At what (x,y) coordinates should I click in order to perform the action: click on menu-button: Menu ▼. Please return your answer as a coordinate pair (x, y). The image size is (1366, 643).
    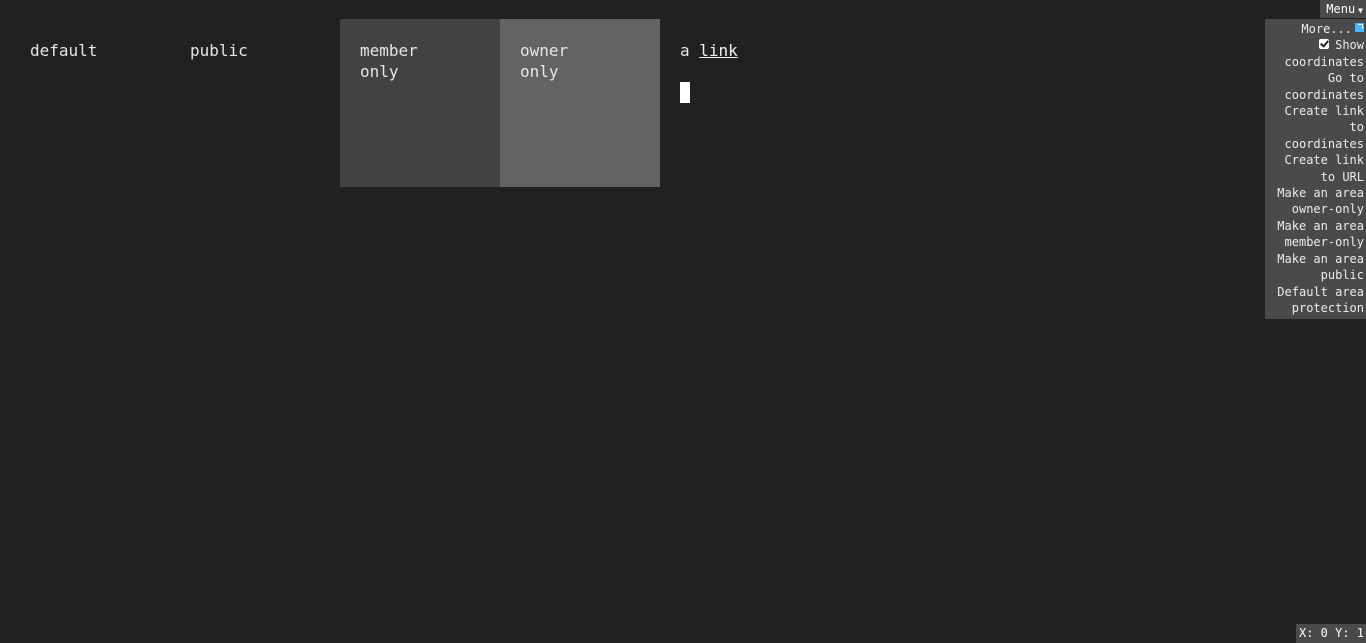
    Looking at the image, I should click on (1343, 9).